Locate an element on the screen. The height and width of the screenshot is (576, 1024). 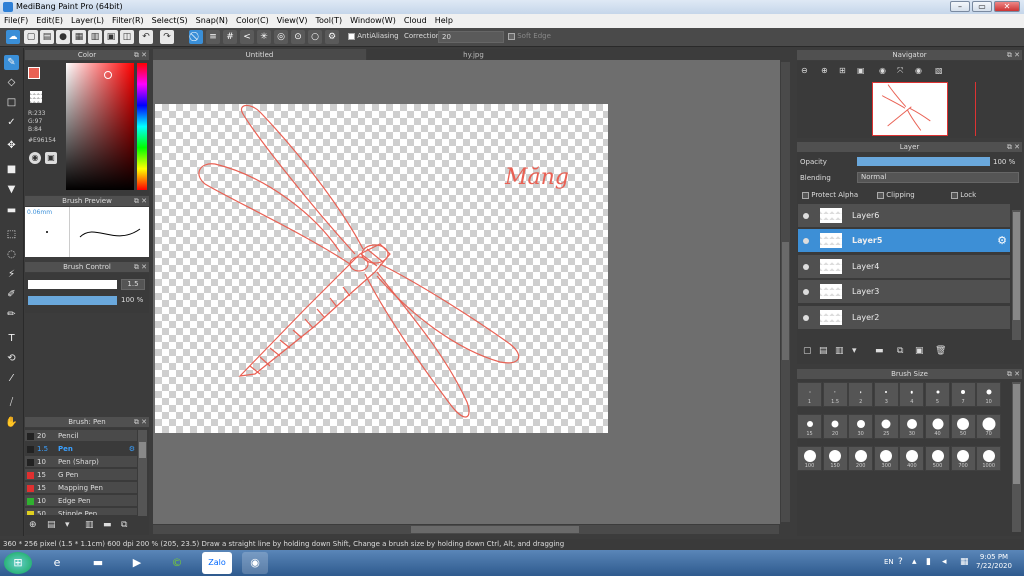
language-indicator: EN is located at coordinates (889, 562).